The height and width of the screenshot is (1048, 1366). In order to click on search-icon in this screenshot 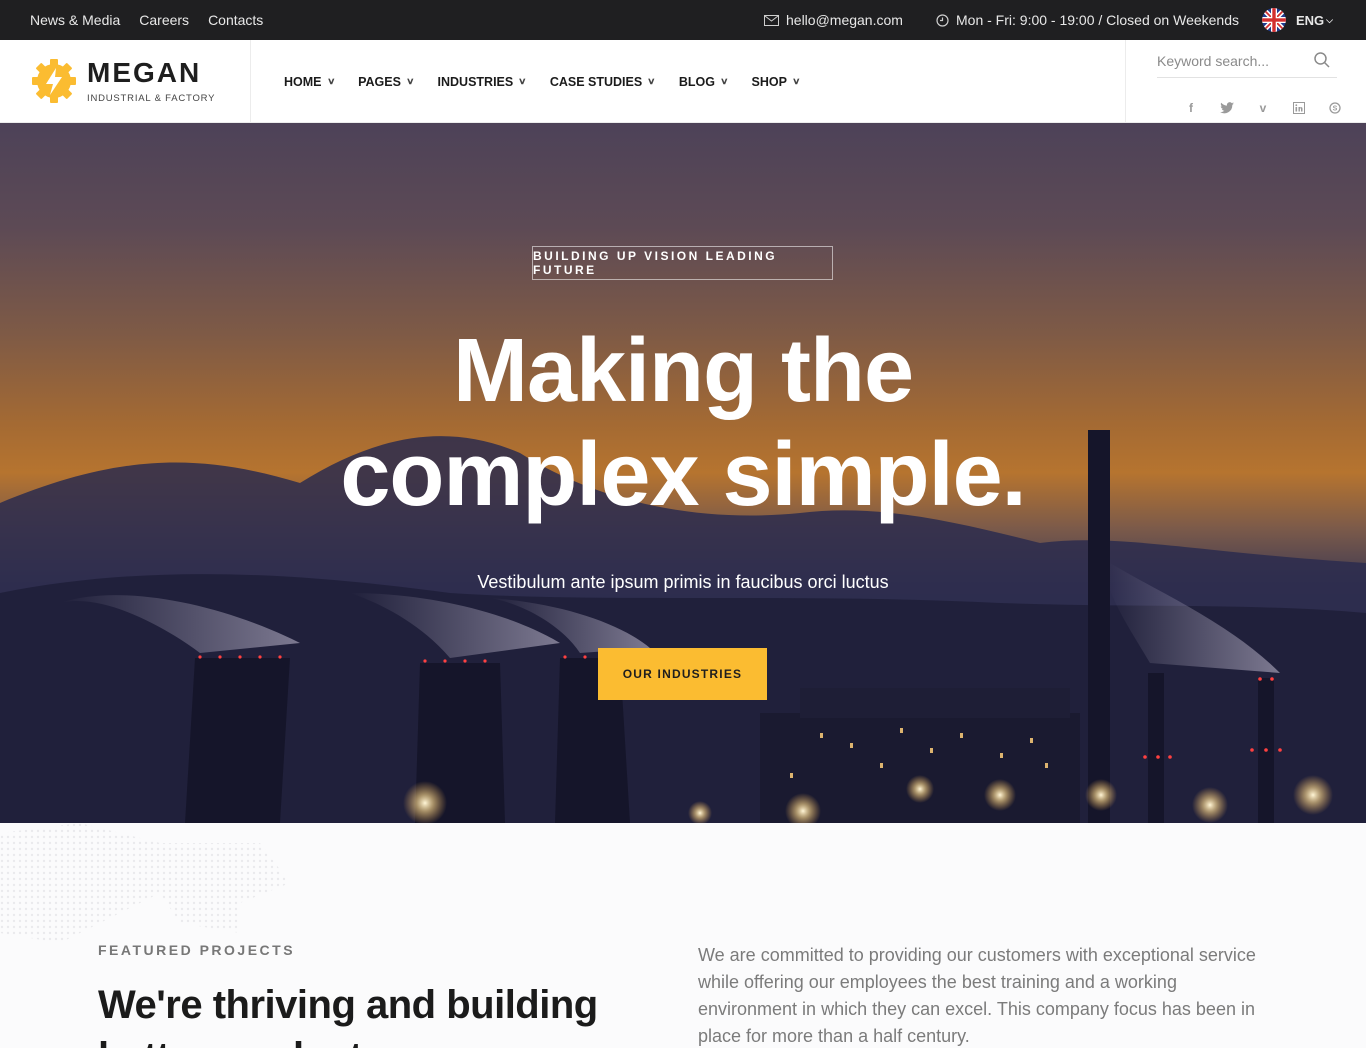, I will do `click(1322, 60)`.